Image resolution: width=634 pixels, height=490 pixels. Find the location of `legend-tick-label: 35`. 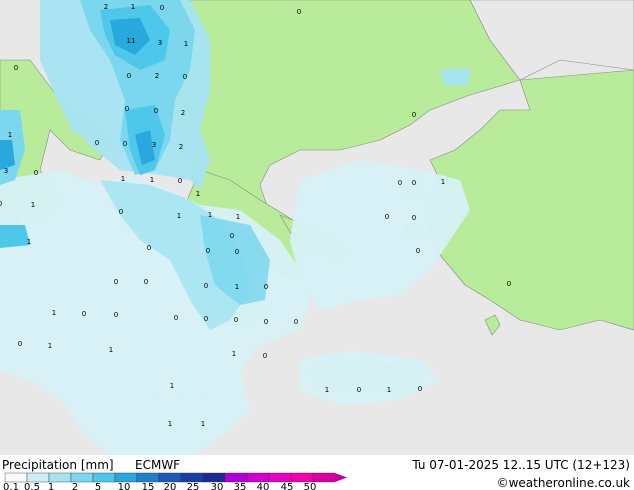

legend-tick-label: 35 is located at coordinates (240, 486).